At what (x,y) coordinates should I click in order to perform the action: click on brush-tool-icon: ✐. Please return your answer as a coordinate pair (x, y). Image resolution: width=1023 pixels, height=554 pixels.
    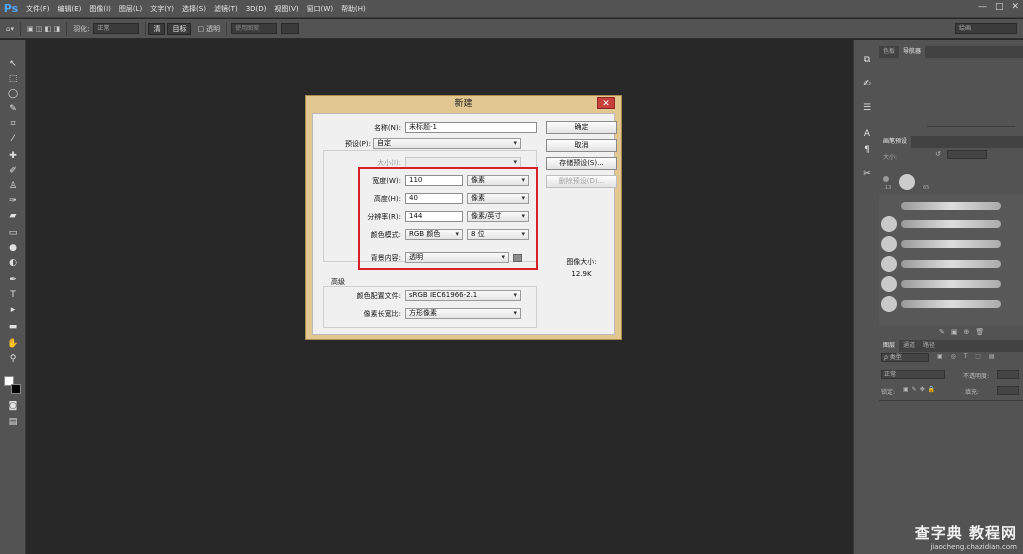
    Looking at the image, I should click on (13, 171).